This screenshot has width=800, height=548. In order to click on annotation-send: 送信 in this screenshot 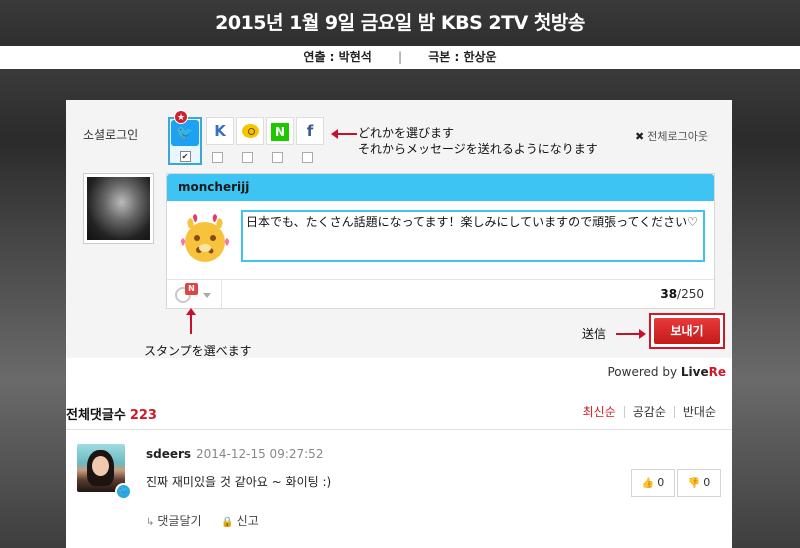, I will do `click(594, 334)`.